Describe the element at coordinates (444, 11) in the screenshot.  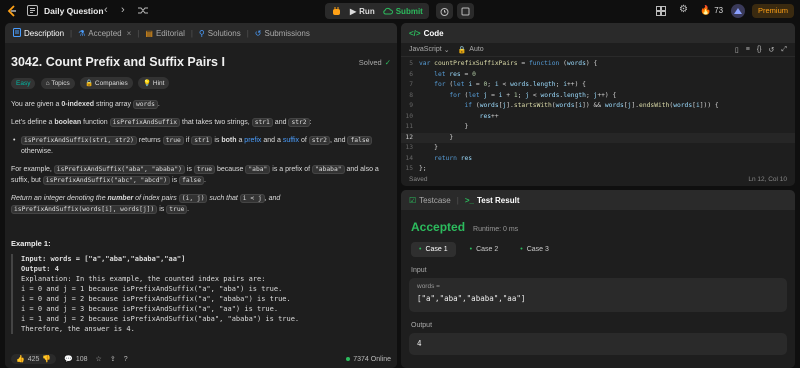
I see `timer-icon` at that location.